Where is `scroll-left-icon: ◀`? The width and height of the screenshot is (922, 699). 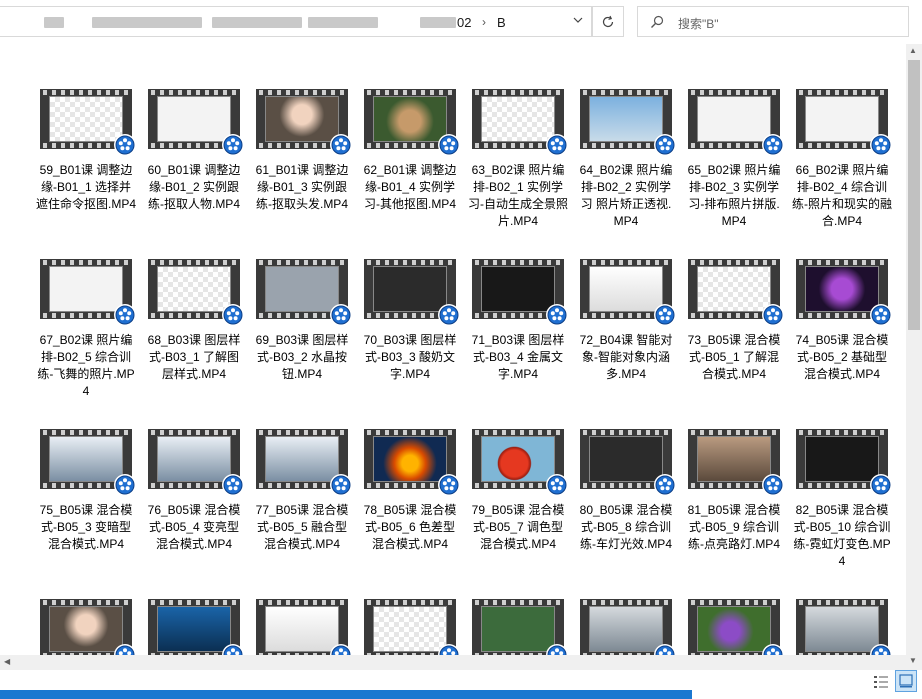
scroll-left-icon: ◀ is located at coordinates (7, 661).